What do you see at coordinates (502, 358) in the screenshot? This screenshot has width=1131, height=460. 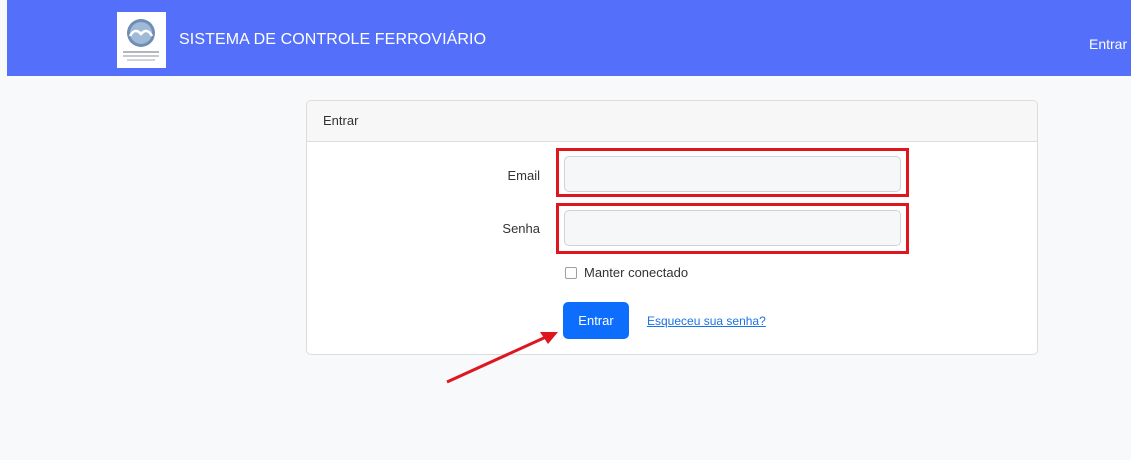 I see `red-arrow-icon` at bounding box center [502, 358].